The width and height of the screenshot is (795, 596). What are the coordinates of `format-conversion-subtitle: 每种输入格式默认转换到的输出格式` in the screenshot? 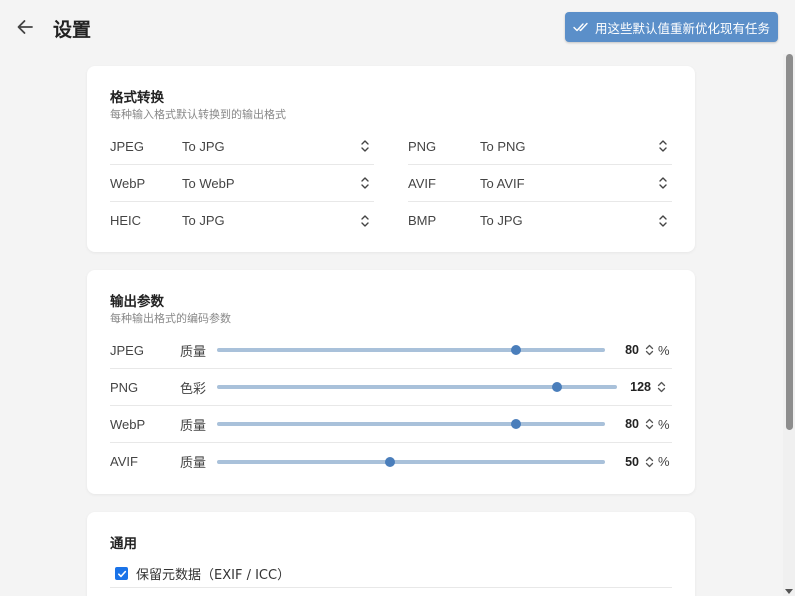 It's located at (198, 114).